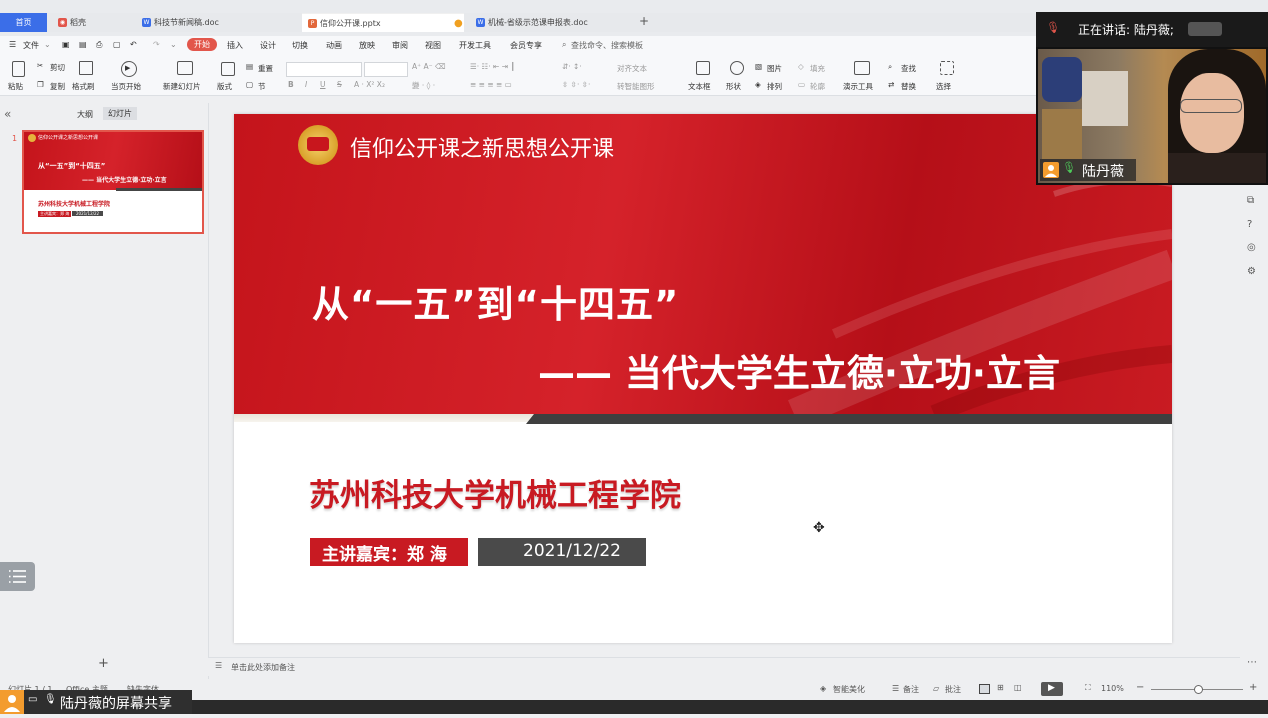  Describe the element at coordinates (423, 85) in the screenshot. I see `phonetic-icon: 變 · ◊ ·` at that location.